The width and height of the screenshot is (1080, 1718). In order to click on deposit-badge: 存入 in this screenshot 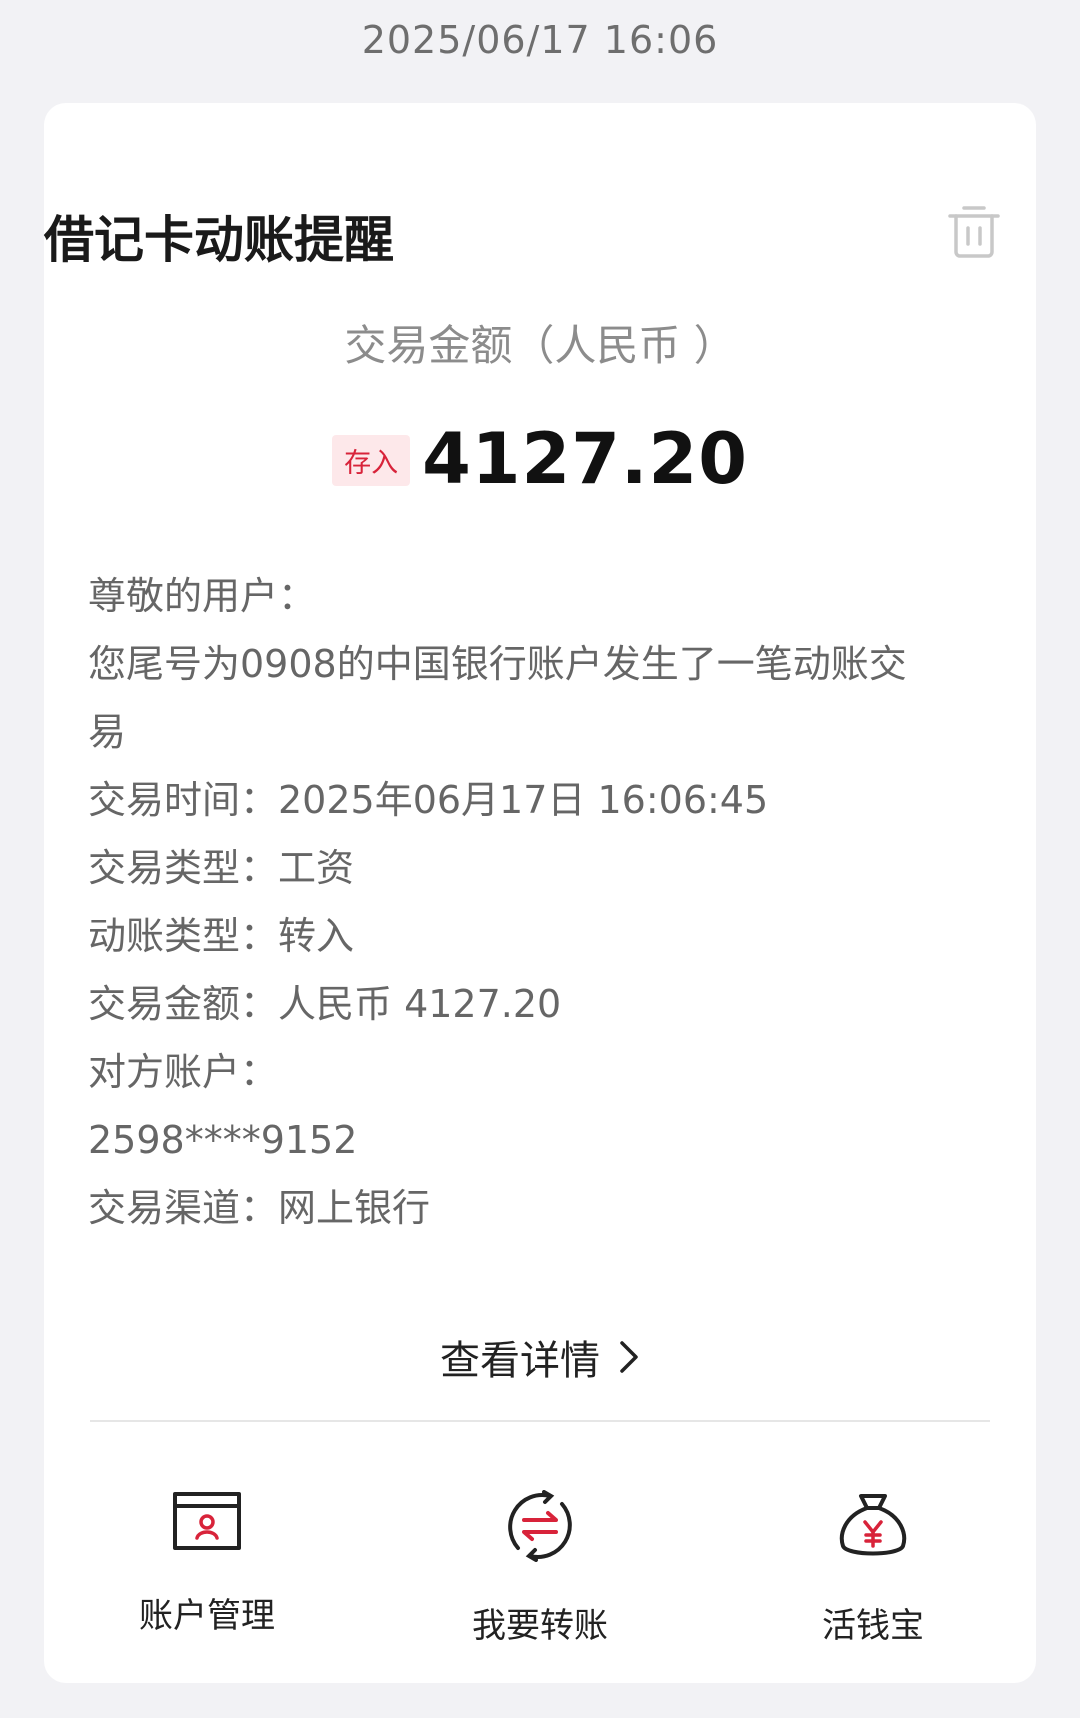, I will do `click(371, 460)`.